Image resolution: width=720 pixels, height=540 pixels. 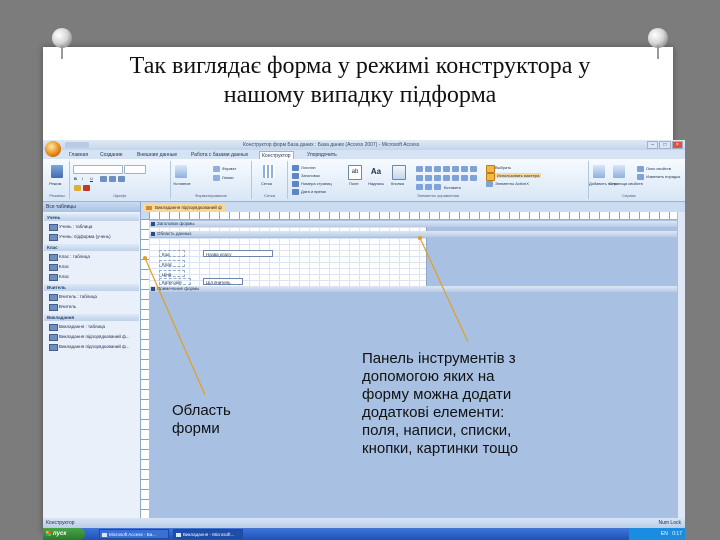 I want to click on annotation-leader-lines, so click(x=306, y=316).